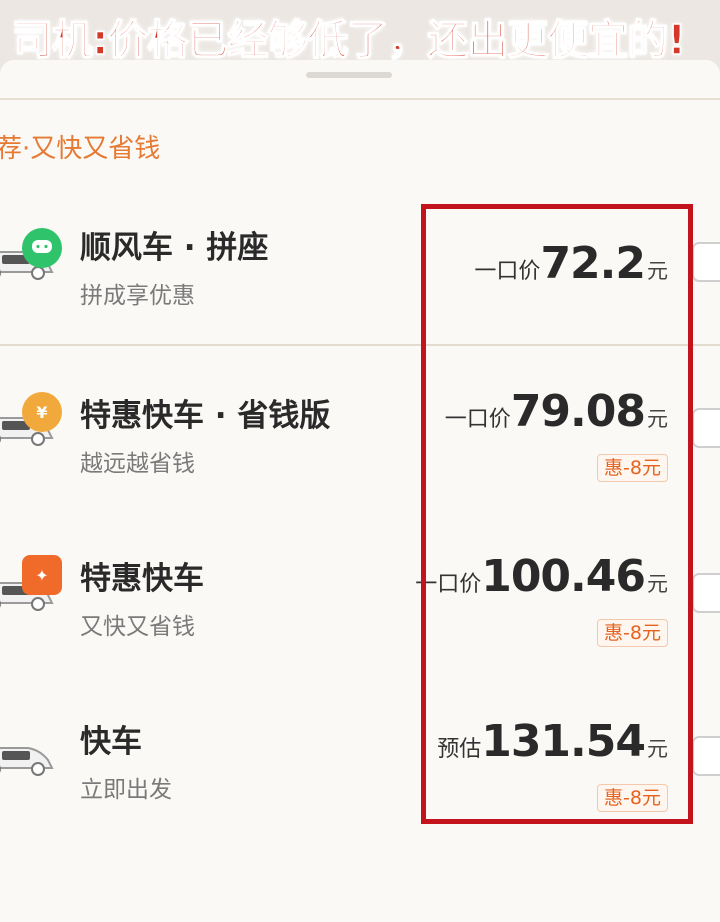 This screenshot has width=720, height=922. Describe the element at coordinates (360, 345) in the screenshot. I see `row-divider` at that location.